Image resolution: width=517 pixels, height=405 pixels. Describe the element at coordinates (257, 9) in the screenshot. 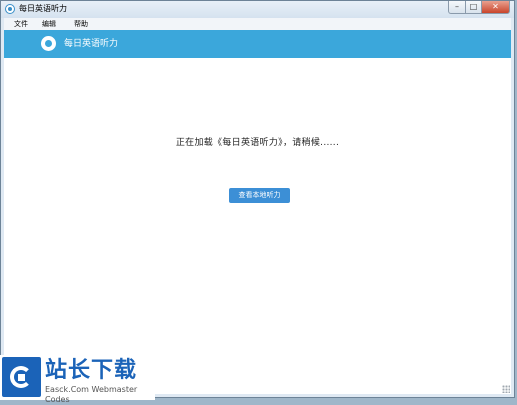

I see `title-bar: 每日英语听力 – □ ✕` at that location.